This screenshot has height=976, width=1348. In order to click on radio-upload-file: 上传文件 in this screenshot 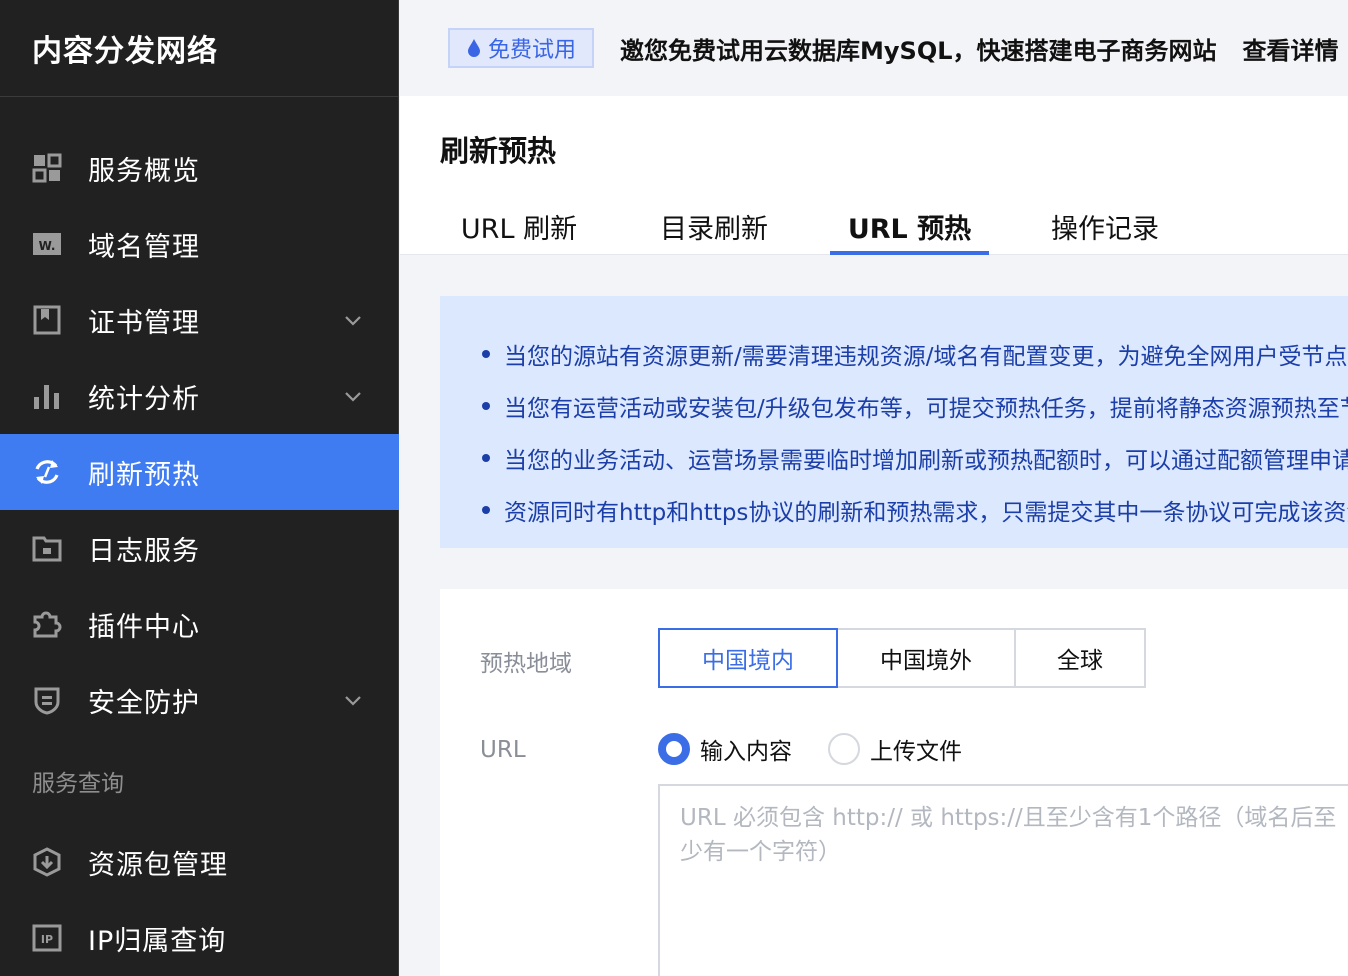, I will do `click(895, 749)`.